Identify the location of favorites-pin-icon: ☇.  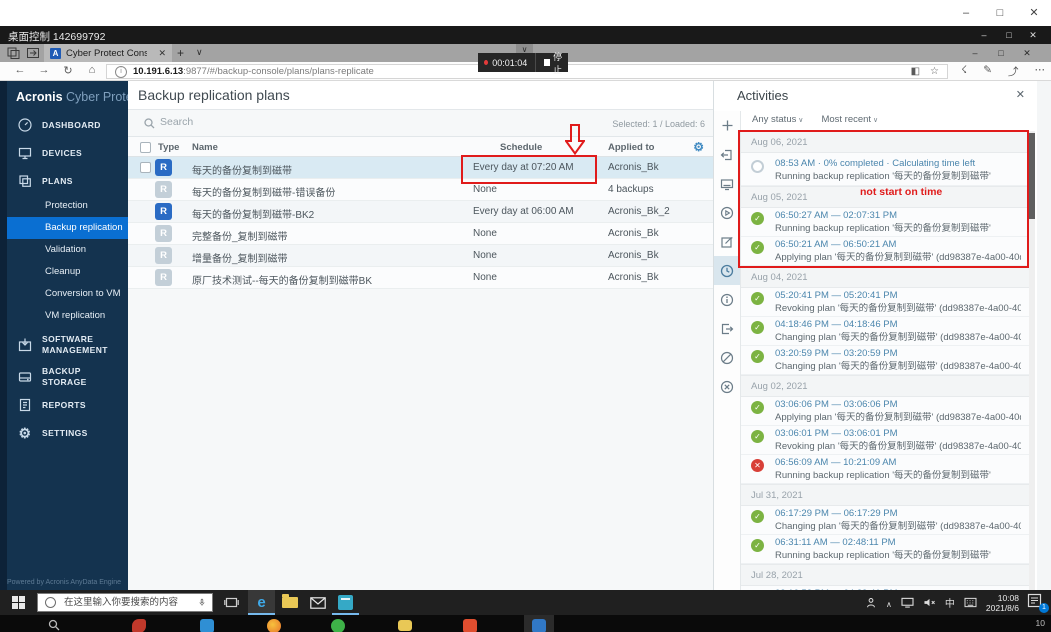
(964, 71).